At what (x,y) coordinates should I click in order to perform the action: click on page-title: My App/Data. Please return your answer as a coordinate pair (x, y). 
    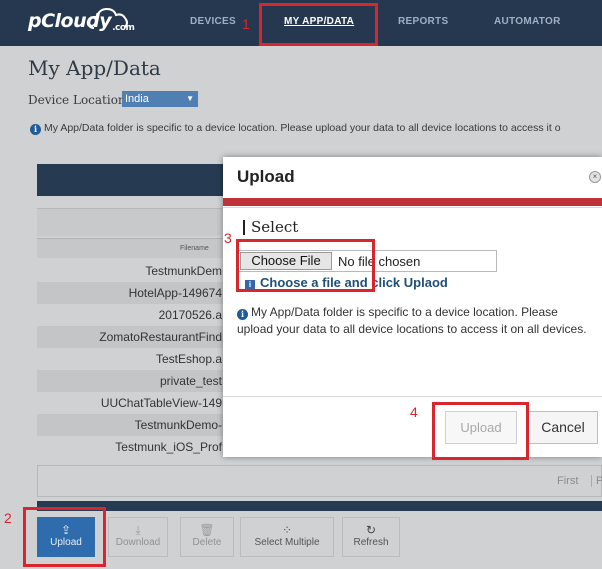
    Looking at the image, I should click on (94, 68).